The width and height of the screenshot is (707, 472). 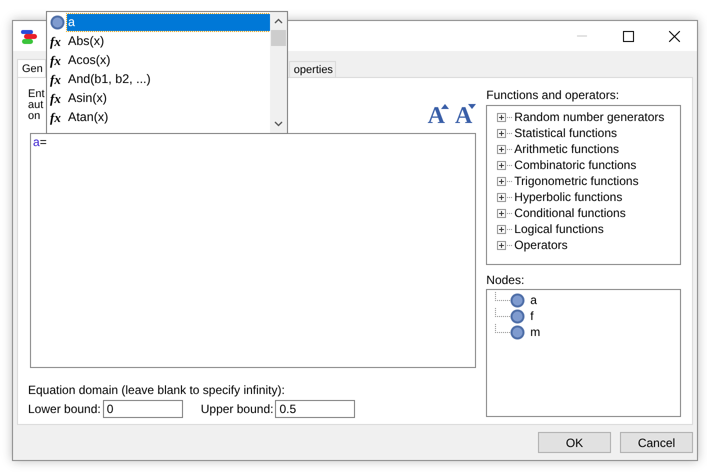 What do you see at coordinates (444, 106) in the screenshot?
I see `caret-up-icon` at bounding box center [444, 106].